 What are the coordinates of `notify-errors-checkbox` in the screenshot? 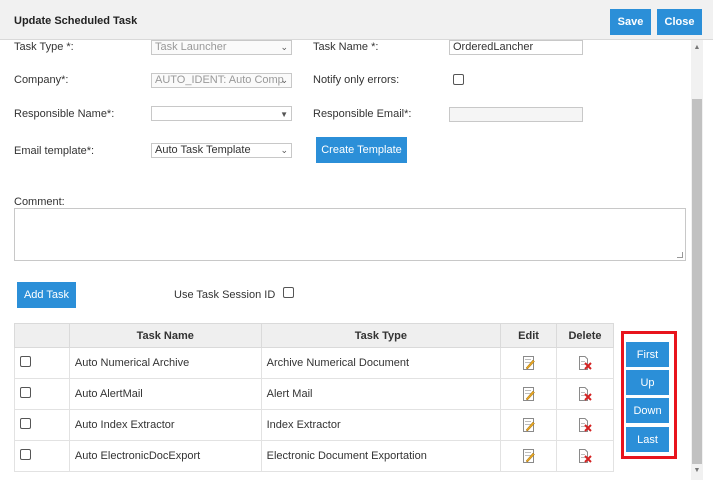 It's located at (458, 79).